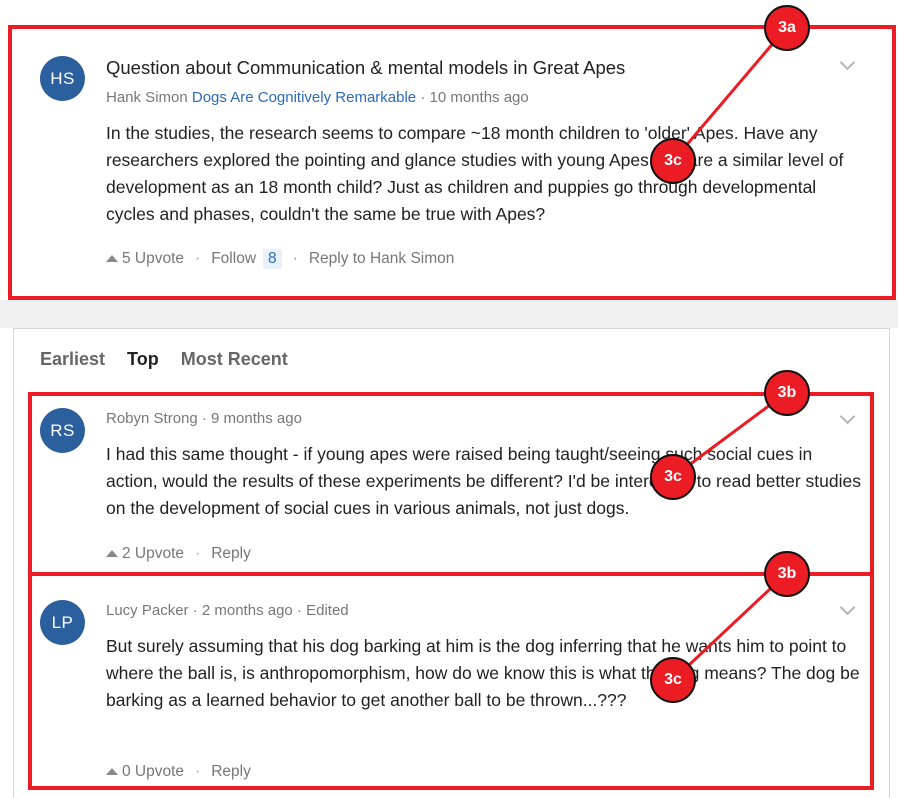  I want to click on annotation-badge: 3a, so click(787, 28).